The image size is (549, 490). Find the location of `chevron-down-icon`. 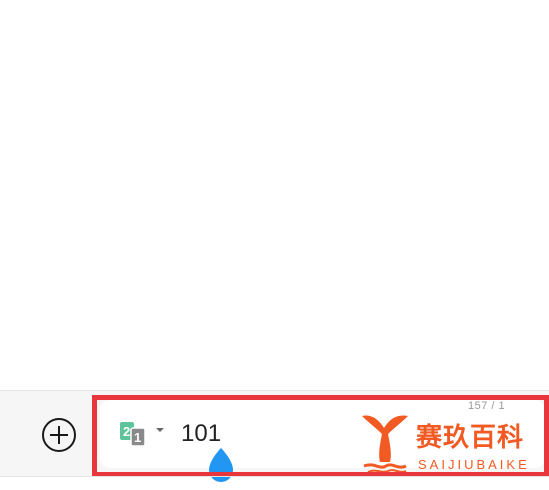

chevron-down-icon is located at coordinates (160, 430).